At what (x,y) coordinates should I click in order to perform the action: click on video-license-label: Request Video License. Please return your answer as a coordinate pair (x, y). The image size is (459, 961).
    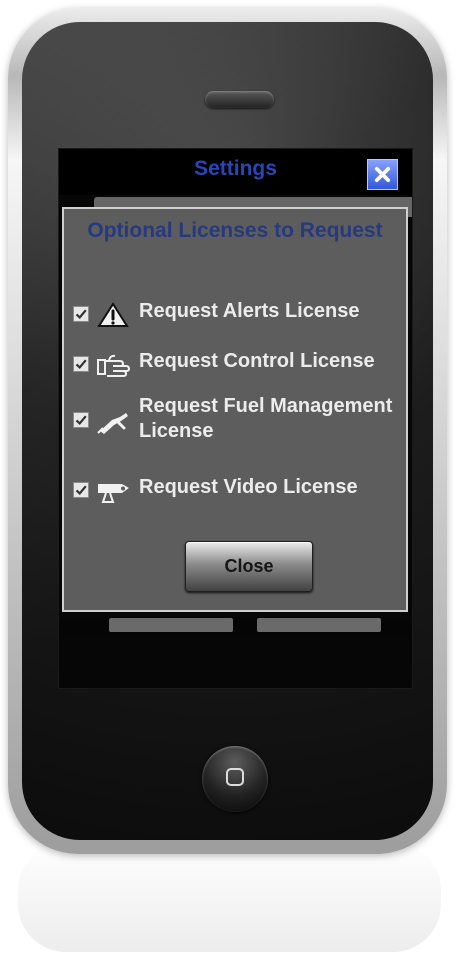
    Looking at the image, I should click on (248, 487).